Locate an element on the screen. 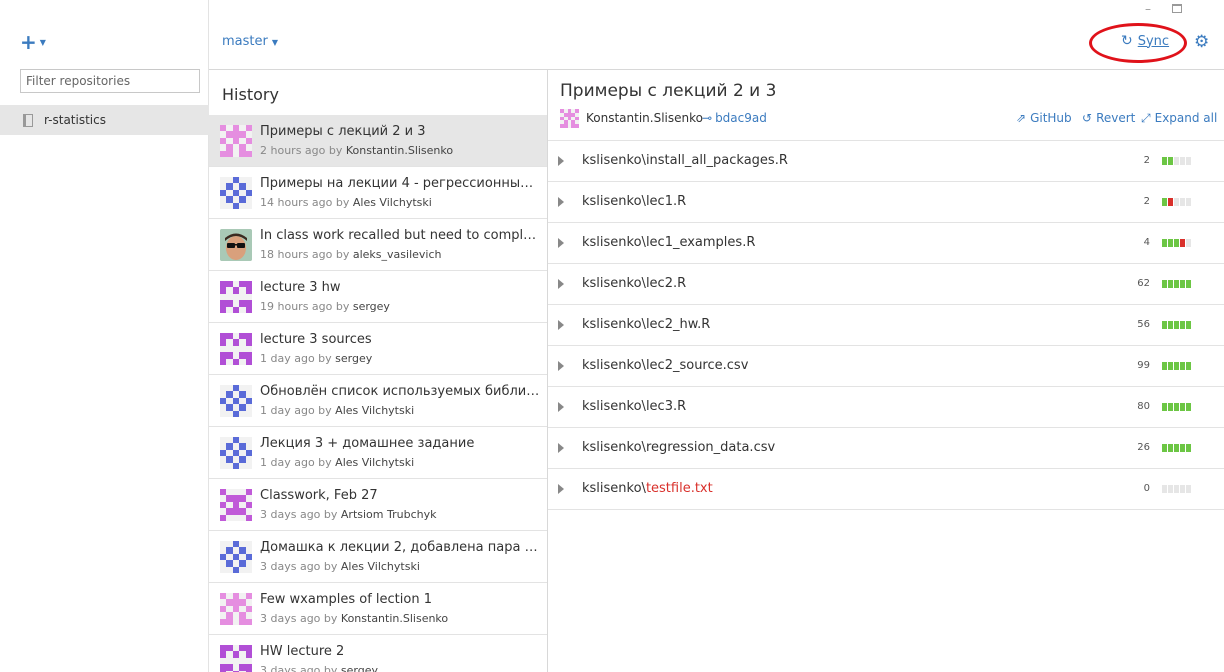  expand-icon: ⤢ is located at coordinates (1146, 118).